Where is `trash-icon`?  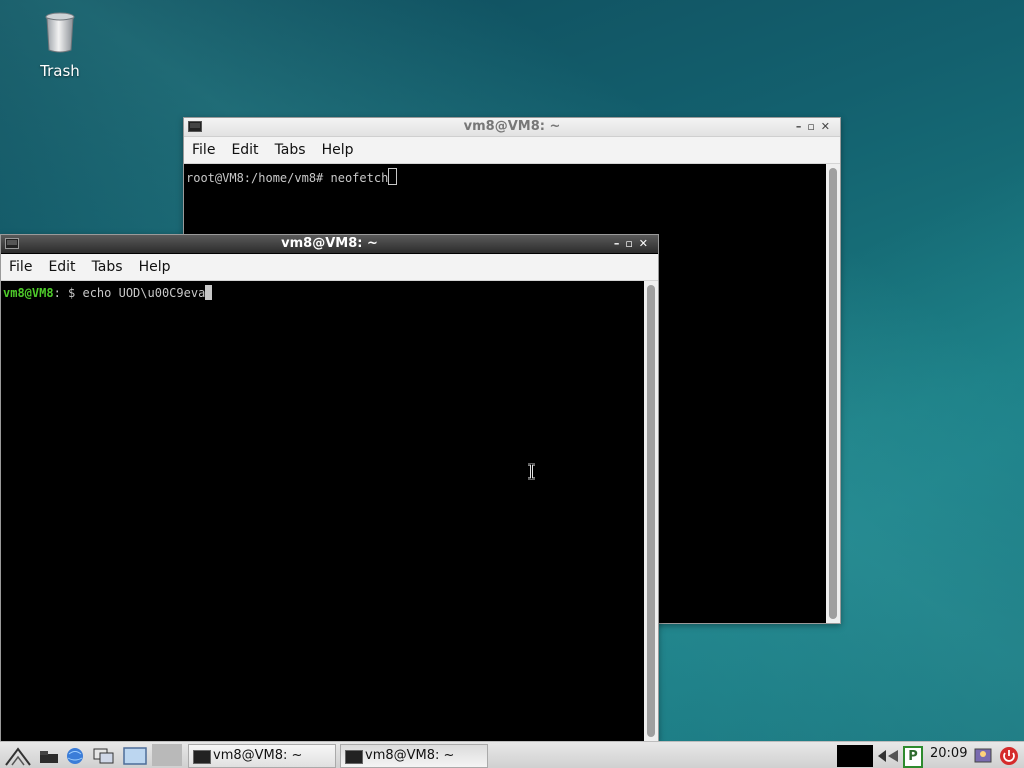
trash-icon is located at coordinates (60, 32).